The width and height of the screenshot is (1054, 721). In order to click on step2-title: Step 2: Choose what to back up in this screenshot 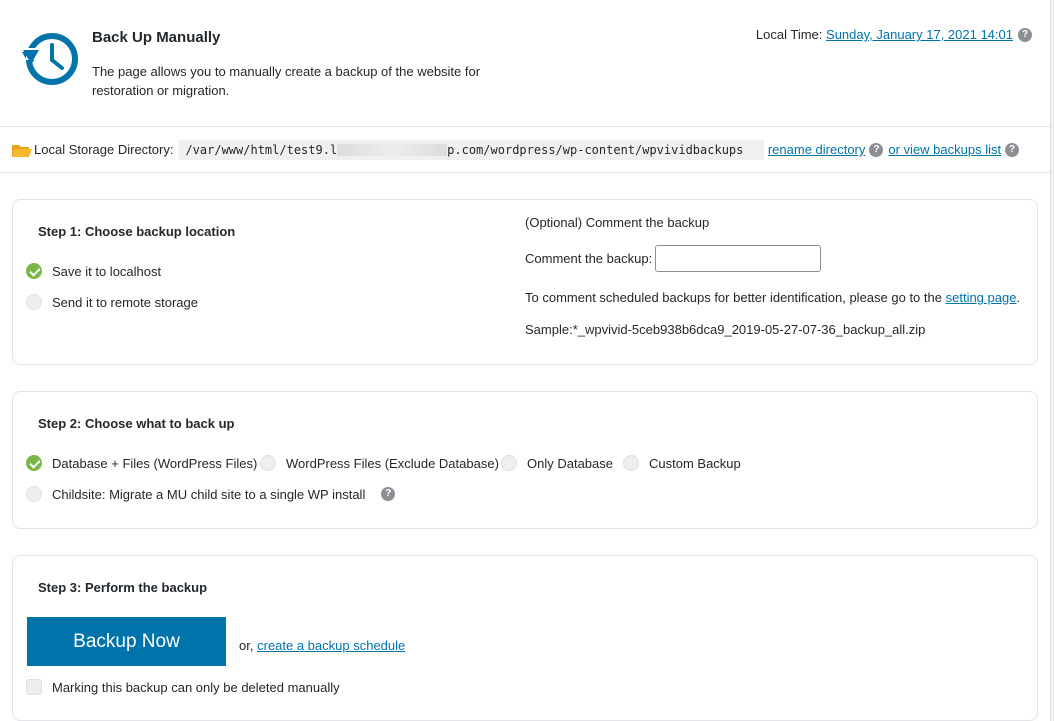, I will do `click(136, 423)`.